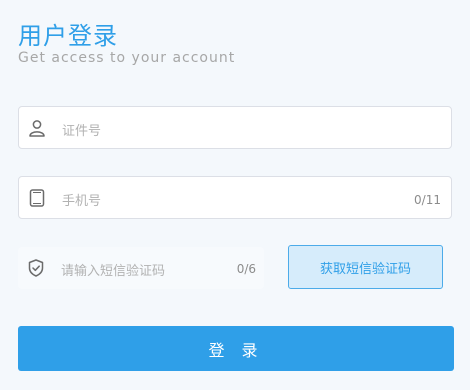  I want to click on sms-code-field: 请输入短信验证码 0/6, so click(141, 268).